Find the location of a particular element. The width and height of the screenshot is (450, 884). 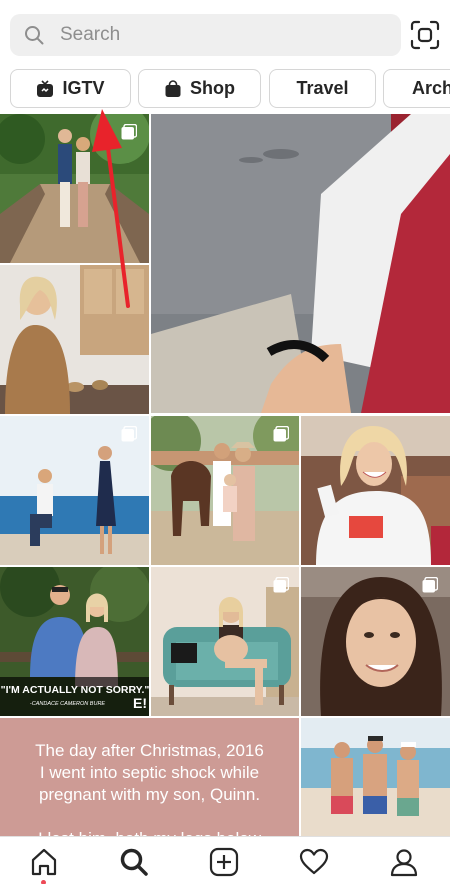

nav-new-post is located at coordinates (224, 862).